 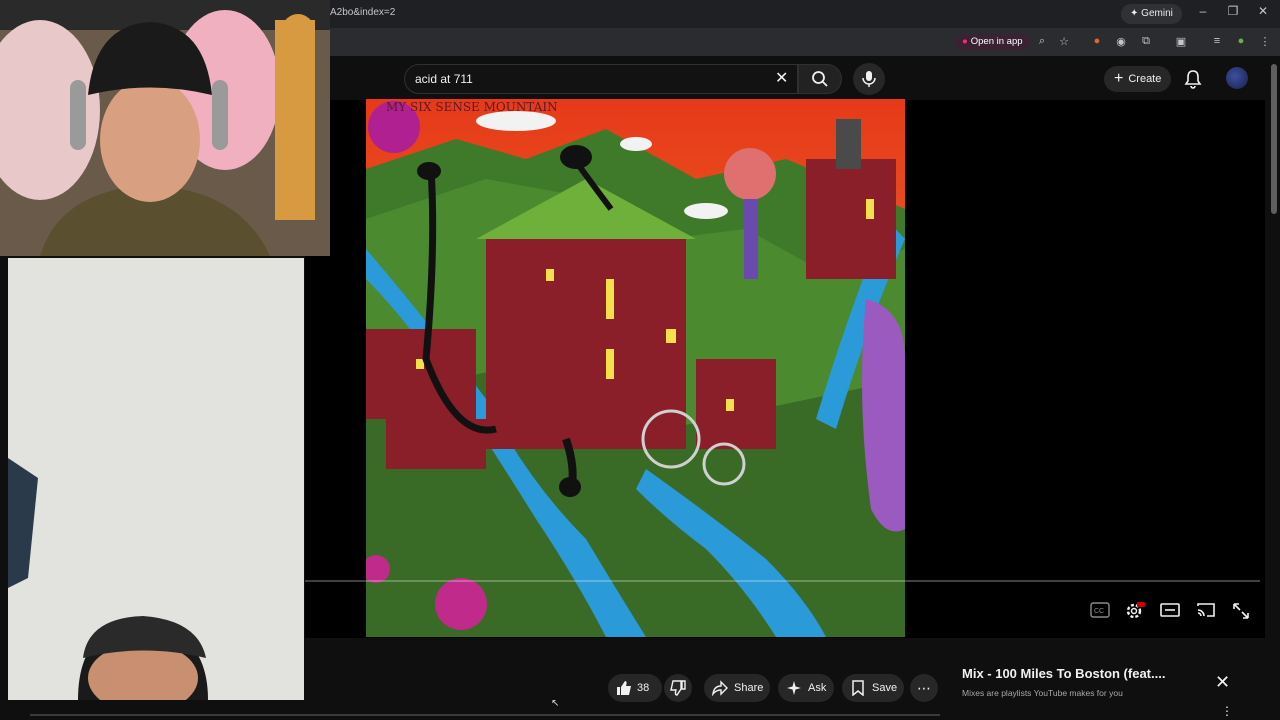 What do you see at coordinates (635, 688) in the screenshot?
I see `like-button: 38` at bounding box center [635, 688].